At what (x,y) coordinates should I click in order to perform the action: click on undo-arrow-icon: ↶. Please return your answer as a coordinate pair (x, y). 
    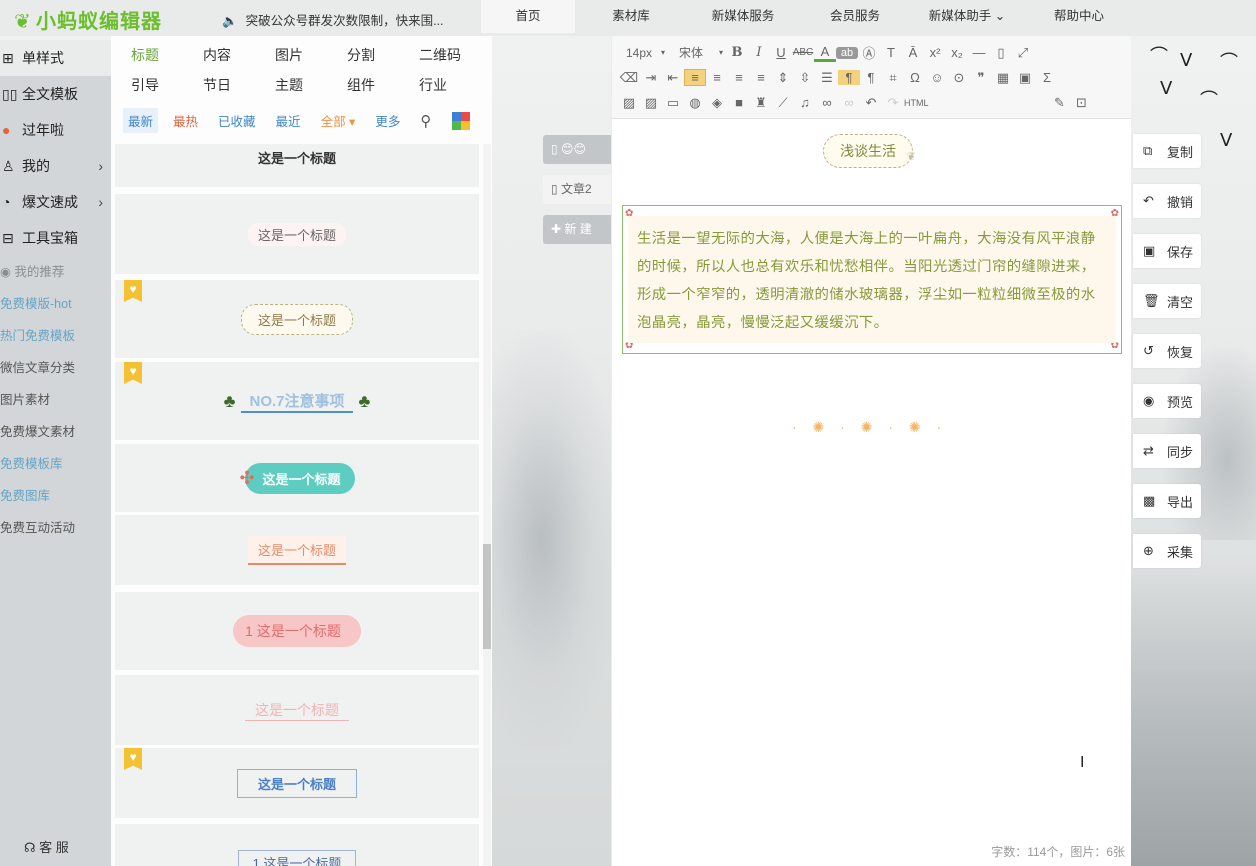
    Looking at the image, I should click on (871, 103).